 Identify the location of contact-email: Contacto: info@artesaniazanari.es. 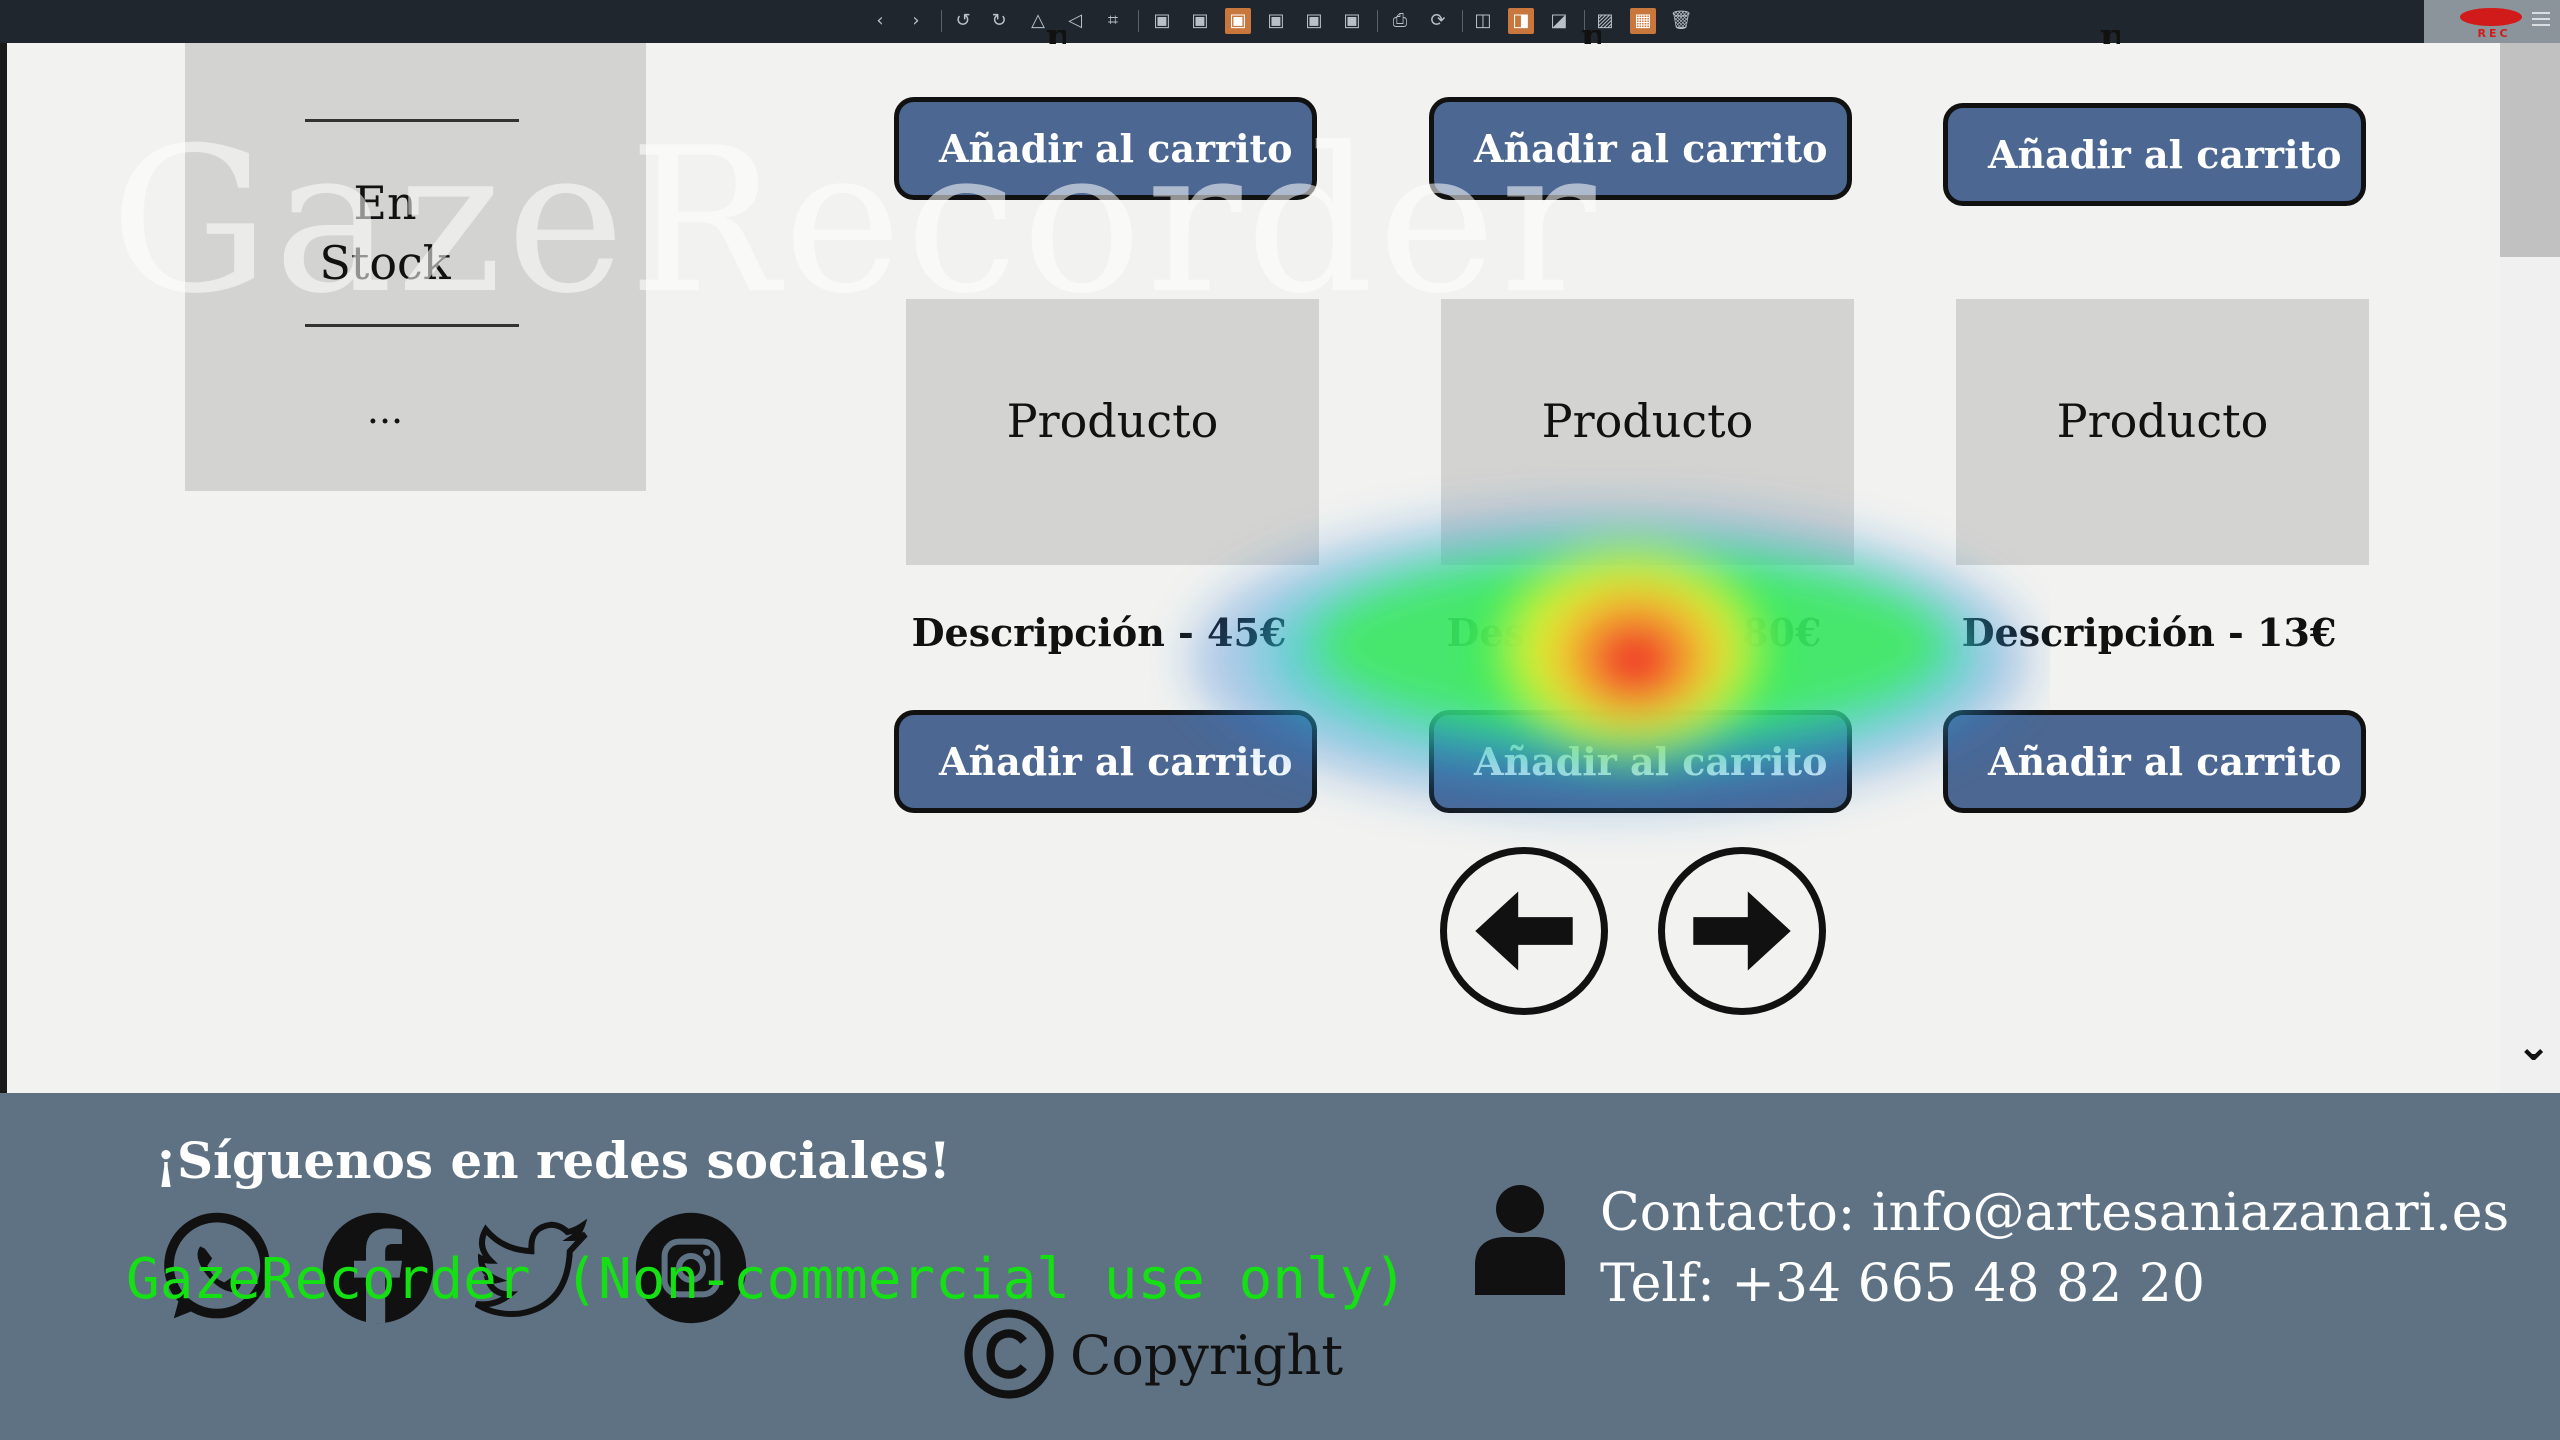
(2054, 1213).